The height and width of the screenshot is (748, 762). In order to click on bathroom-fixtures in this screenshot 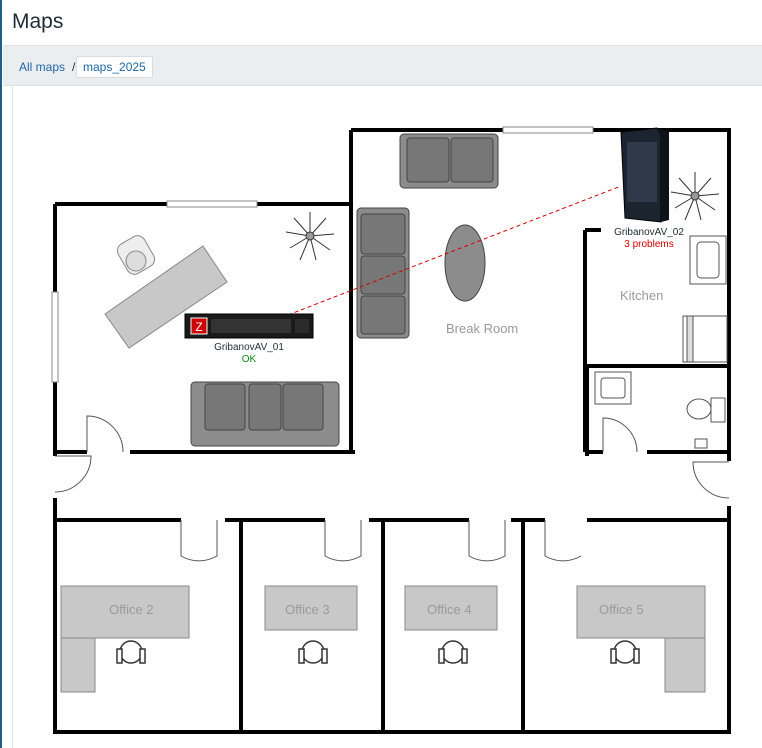, I will do `click(660, 410)`.